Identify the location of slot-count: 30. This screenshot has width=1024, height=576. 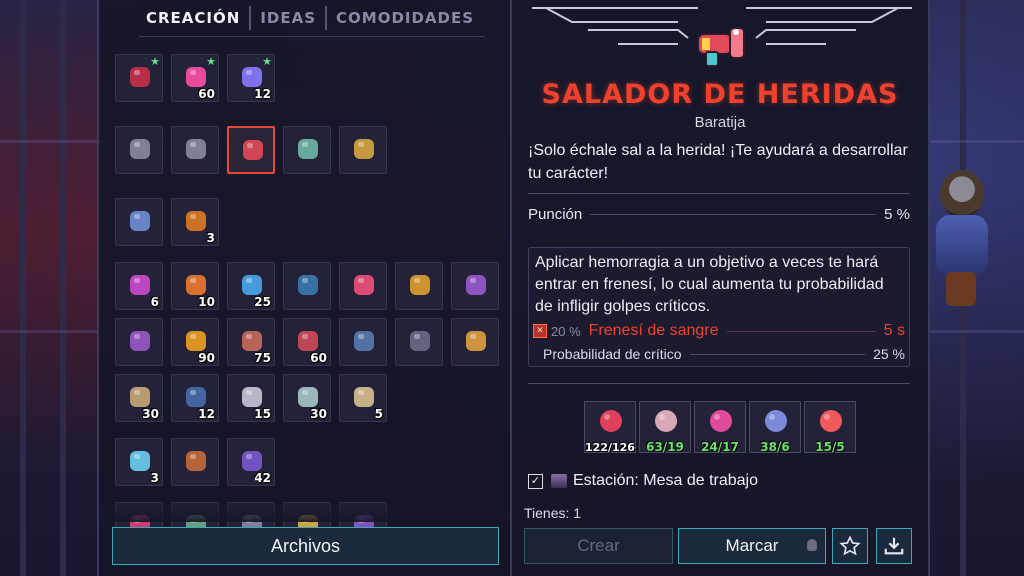
(318, 414).